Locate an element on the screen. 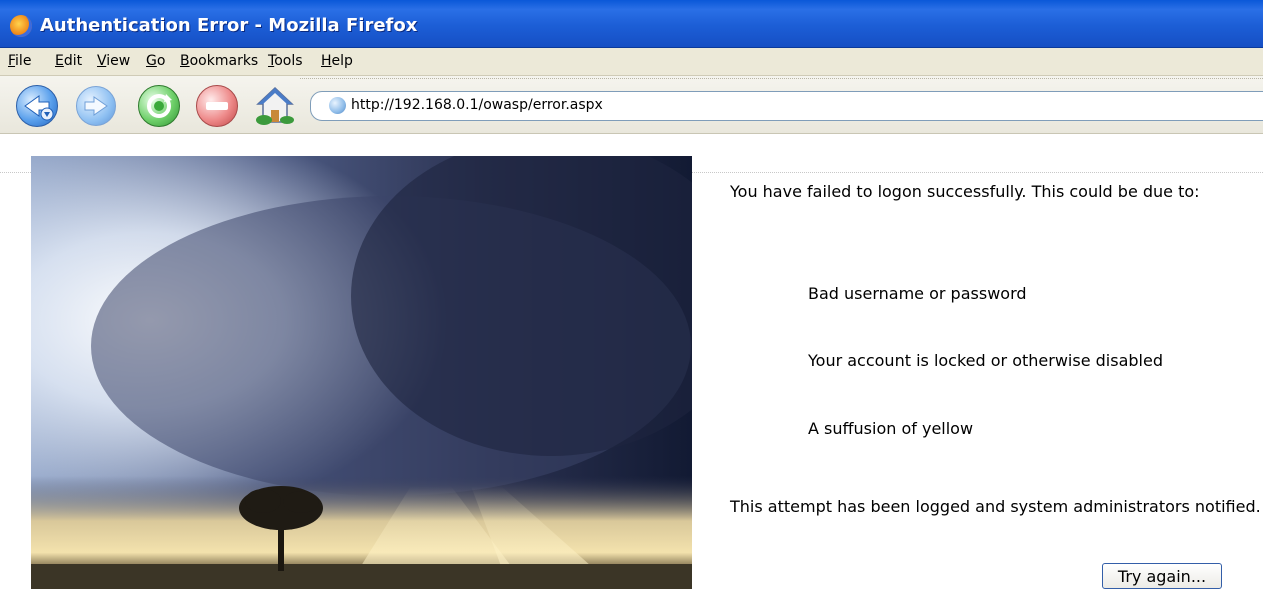 The height and width of the screenshot is (589, 1263). menu-bookmarks: Bookmarks is located at coordinates (219, 61).